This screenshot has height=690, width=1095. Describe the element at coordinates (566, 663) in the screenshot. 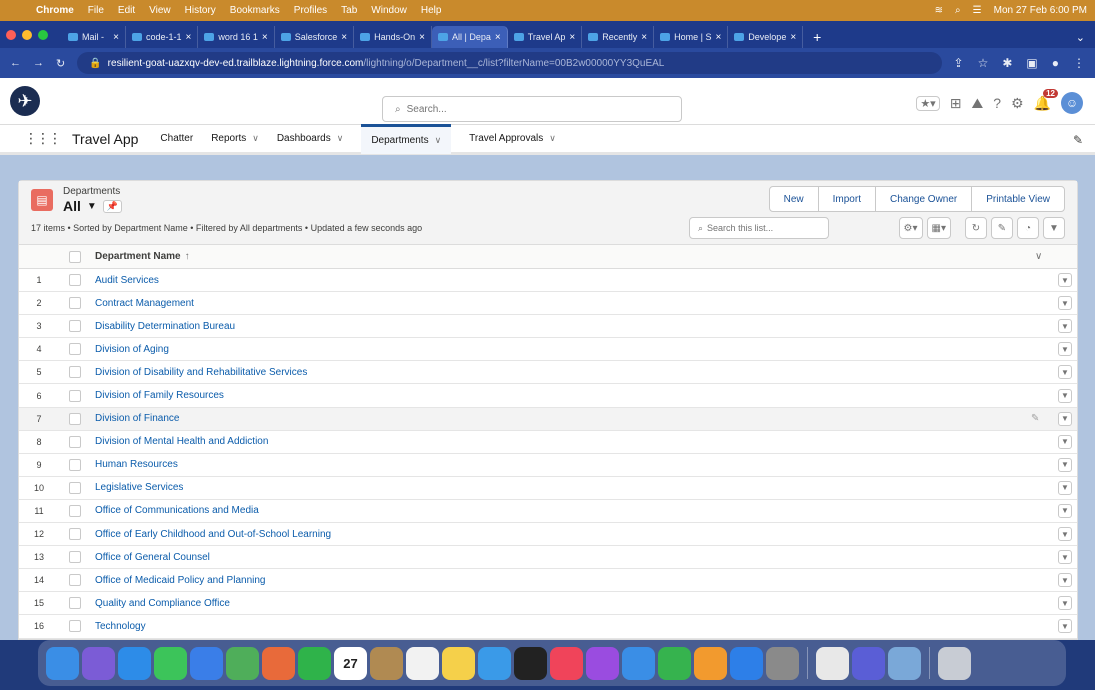

I see `music-icon` at that location.